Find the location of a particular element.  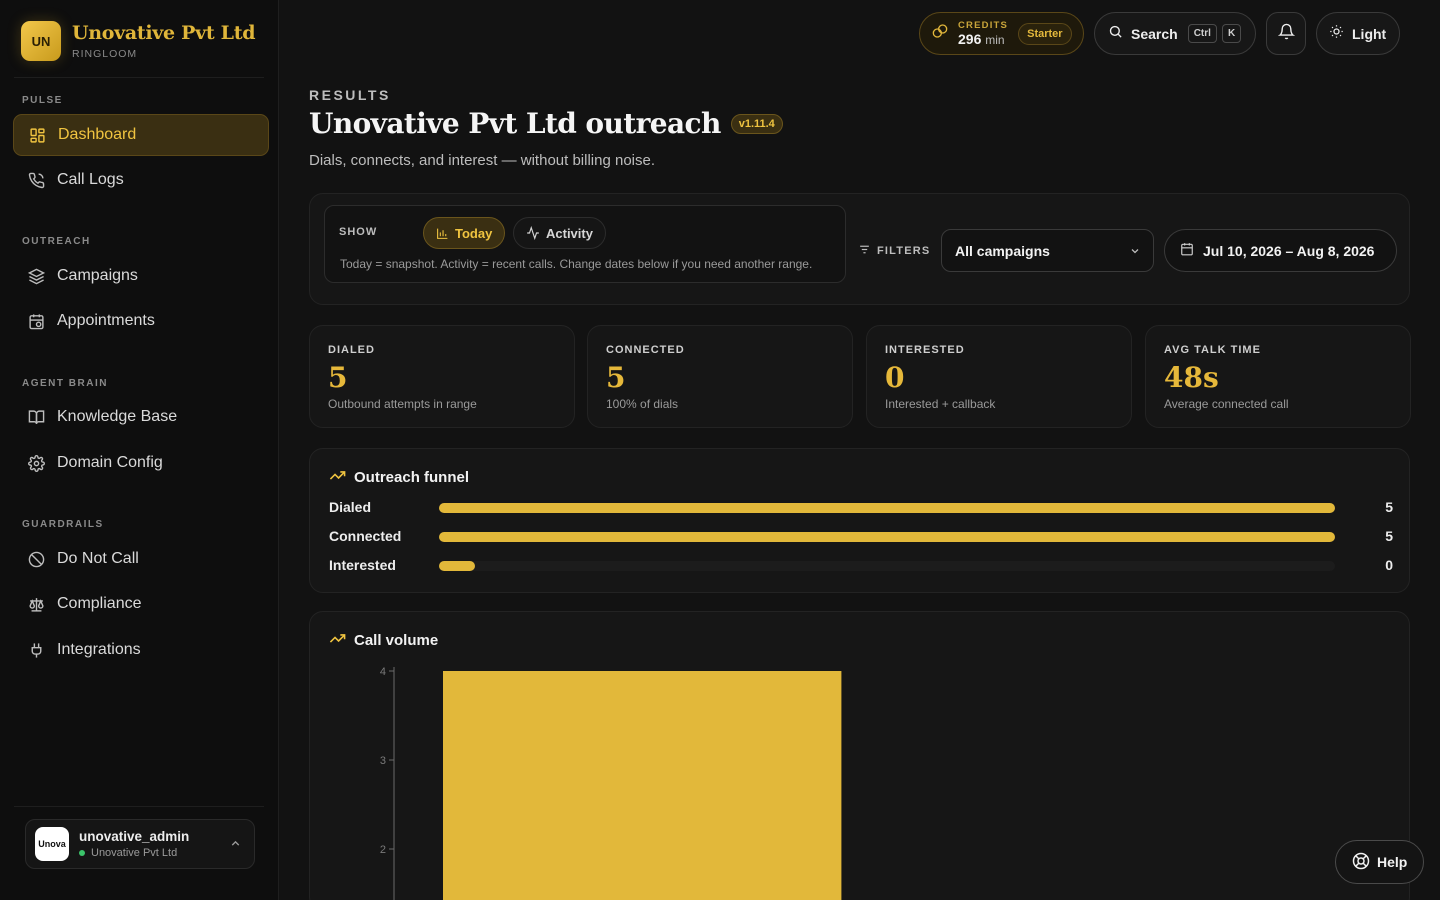

sidebar-item-appointments: Appointments is located at coordinates (141, 321).